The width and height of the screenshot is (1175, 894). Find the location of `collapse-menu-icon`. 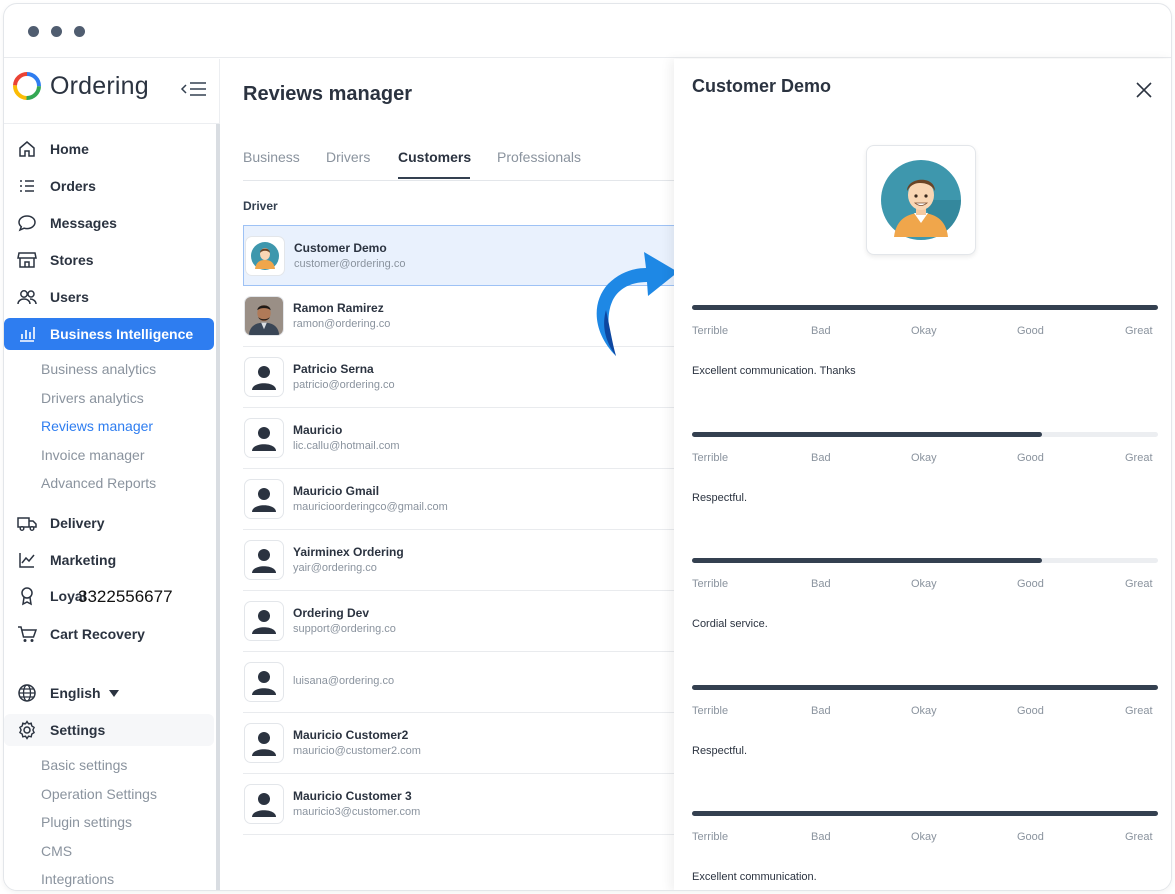

collapse-menu-icon is located at coordinates (193, 89).